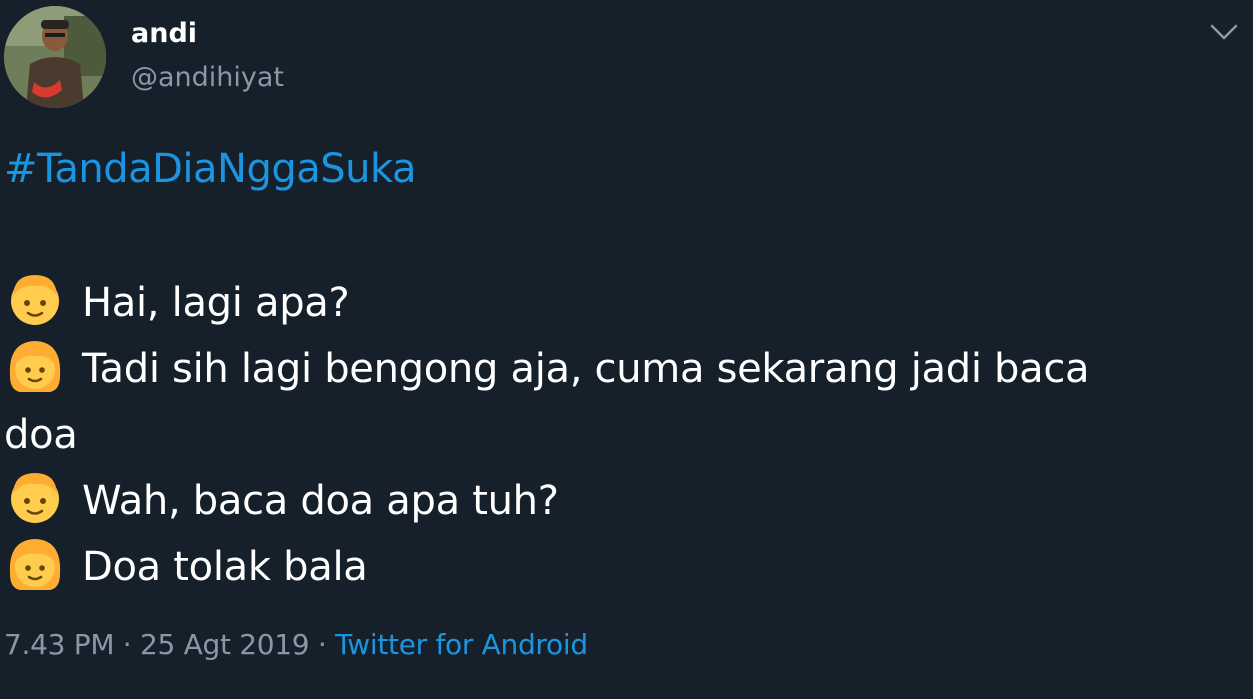 This screenshot has height=699, width=1253. I want to click on tweet-time: 7.43 PM, so click(59, 644).